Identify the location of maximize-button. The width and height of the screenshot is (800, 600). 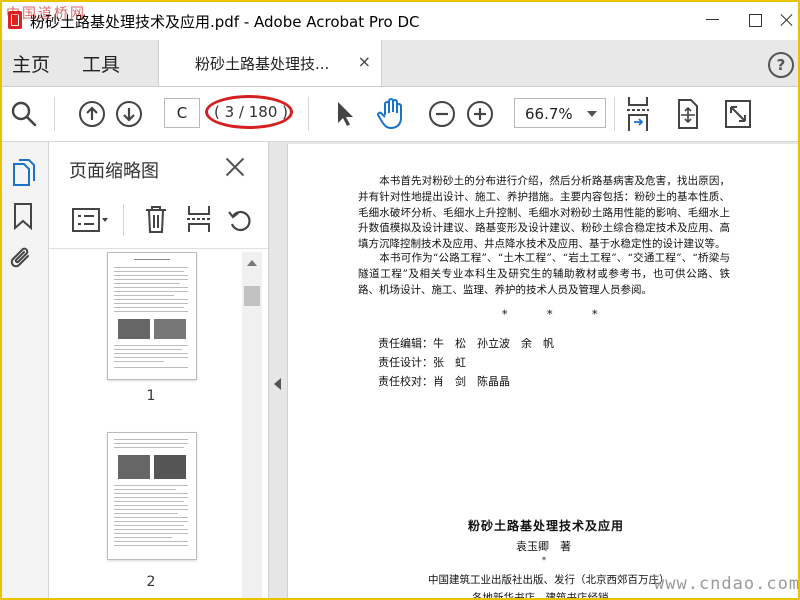
(755, 20).